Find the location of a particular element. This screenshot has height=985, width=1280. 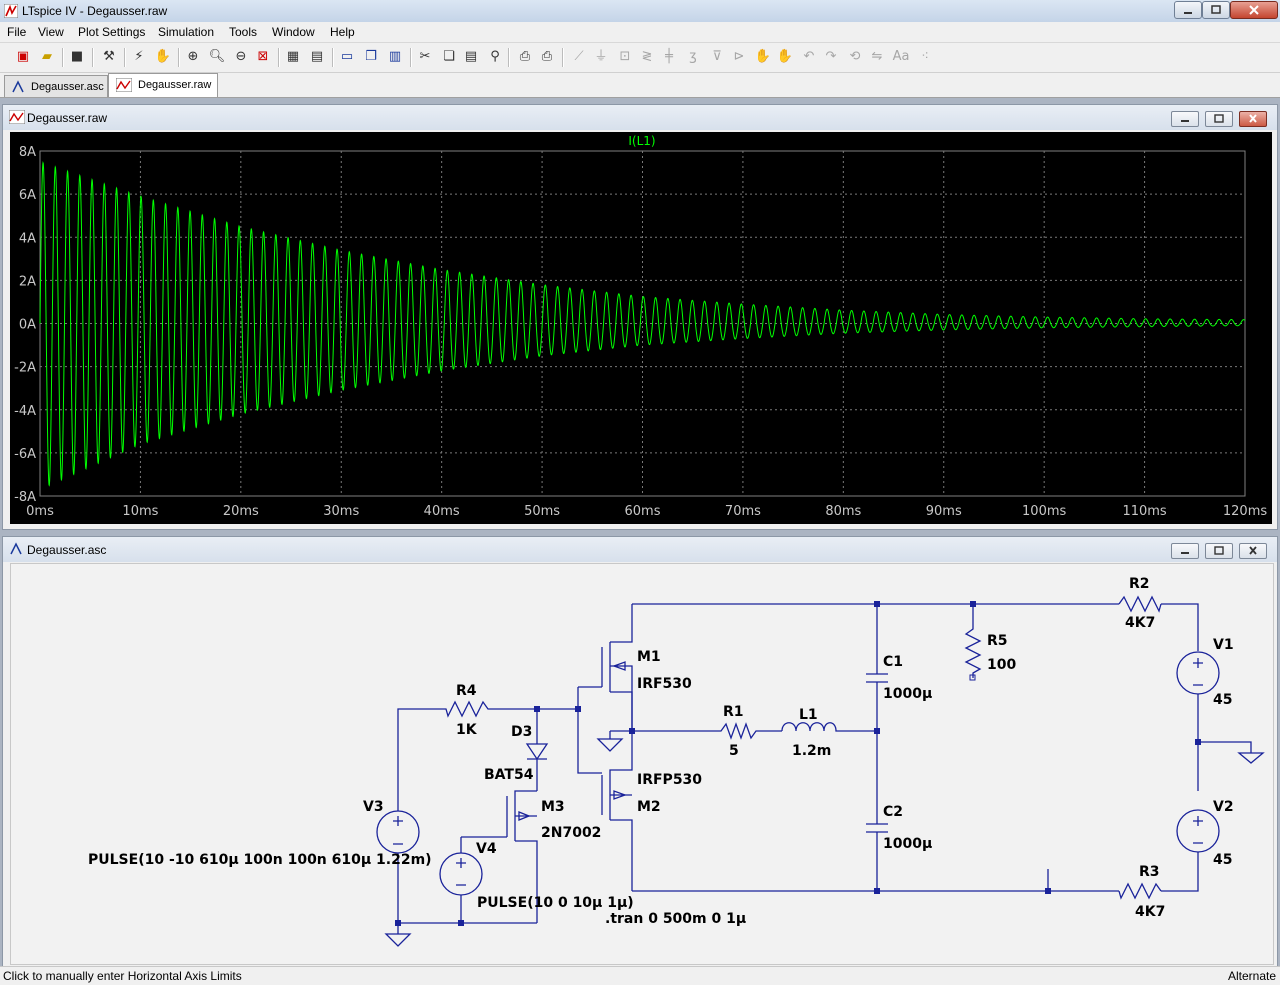

find-icon: ⚲ is located at coordinates (495, 57).